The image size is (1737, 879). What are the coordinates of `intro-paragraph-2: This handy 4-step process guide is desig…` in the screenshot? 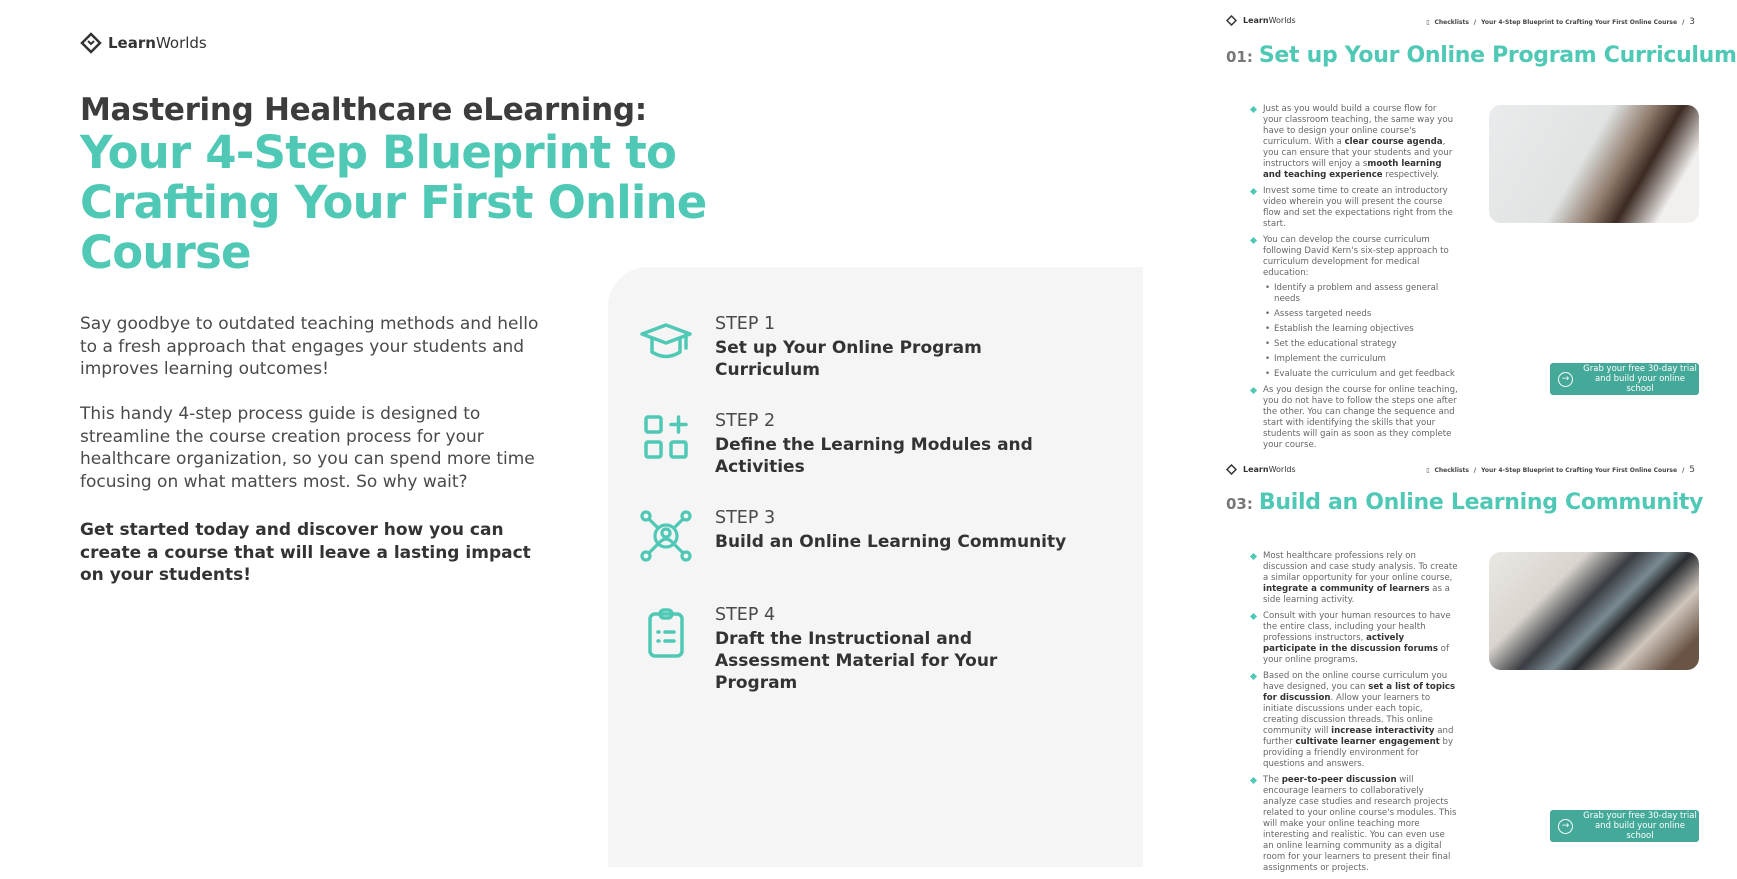 It's located at (307, 448).